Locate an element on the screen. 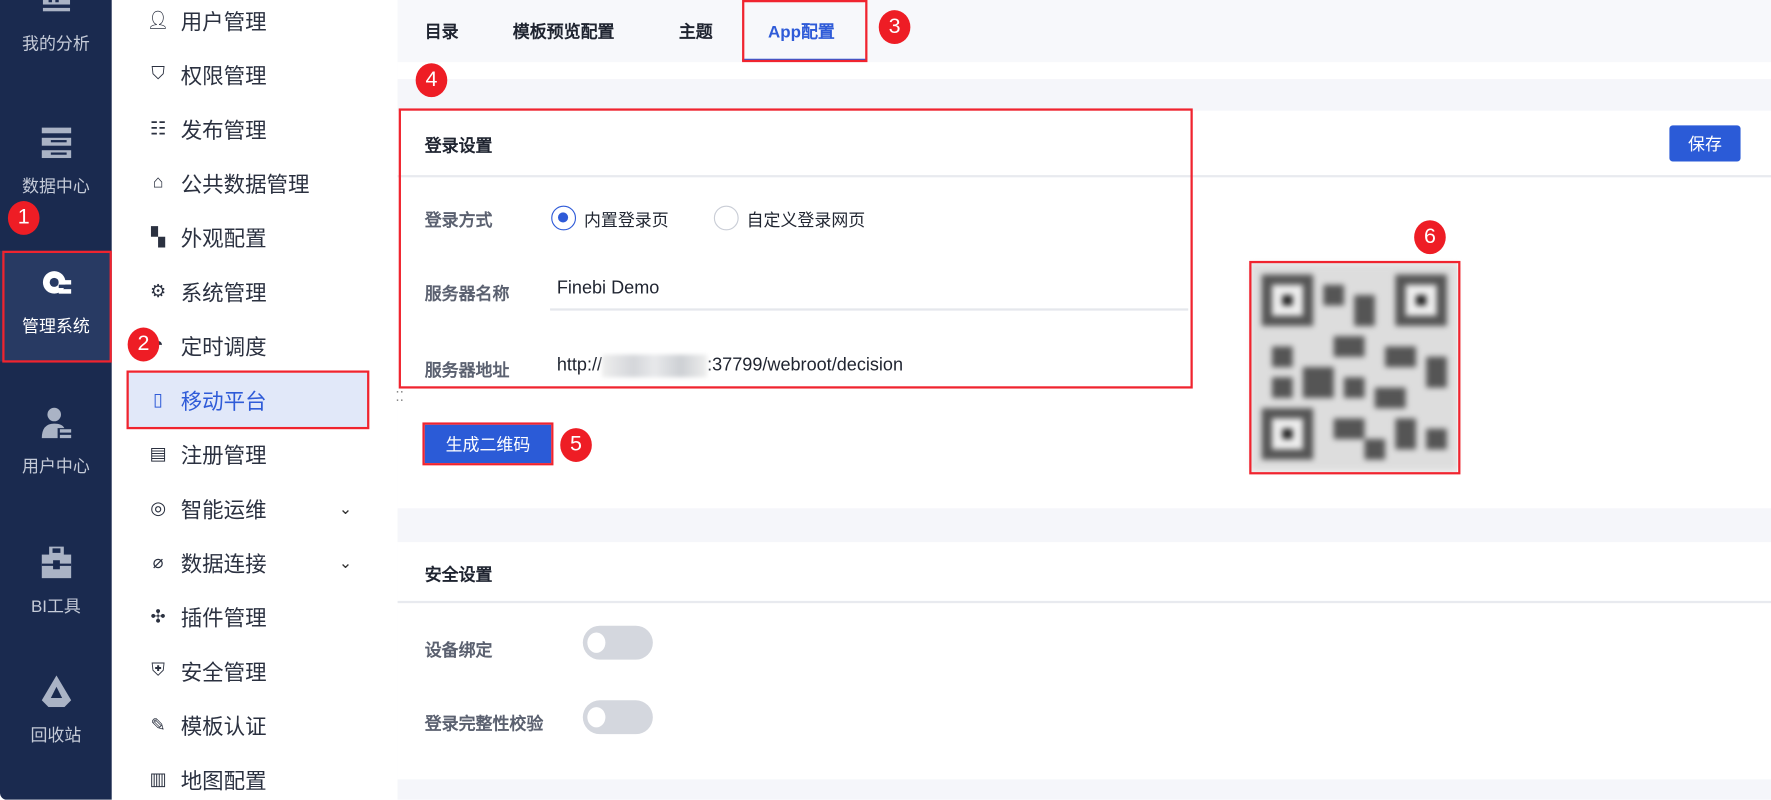 The width and height of the screenshot is (1771, 800). map-icon: ▥ is located at coordinates (158, 780).